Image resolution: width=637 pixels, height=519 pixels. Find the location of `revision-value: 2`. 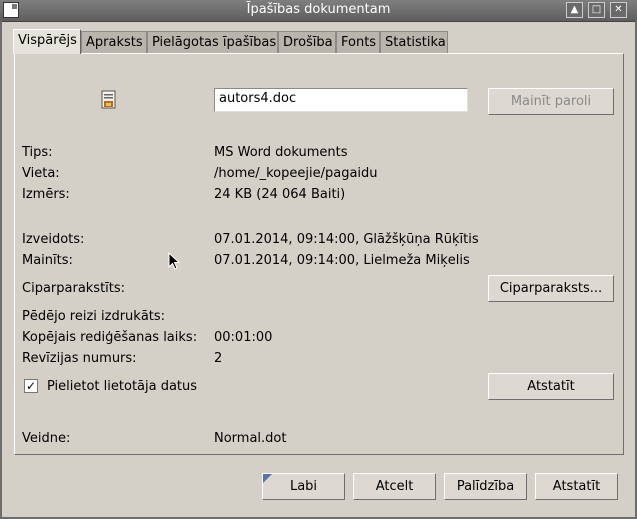

revision-value: 2 is located at coordinates (218, 358).